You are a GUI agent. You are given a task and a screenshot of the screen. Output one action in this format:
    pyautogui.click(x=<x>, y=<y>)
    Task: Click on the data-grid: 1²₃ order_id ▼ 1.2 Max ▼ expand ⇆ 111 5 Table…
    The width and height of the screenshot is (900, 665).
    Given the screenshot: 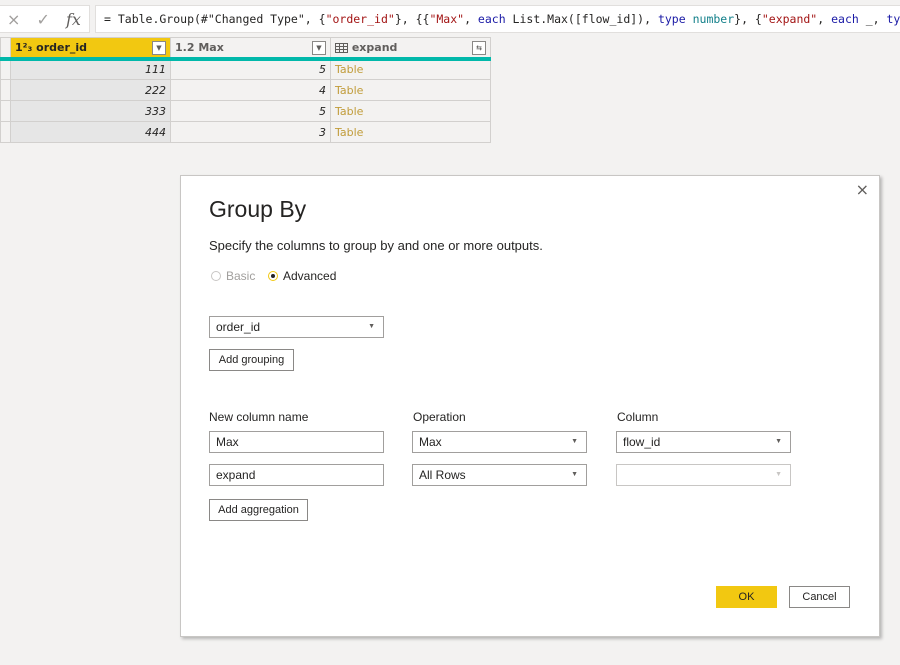 What is the action you would take?
    pyautogui.click(x=245, y=90)
    